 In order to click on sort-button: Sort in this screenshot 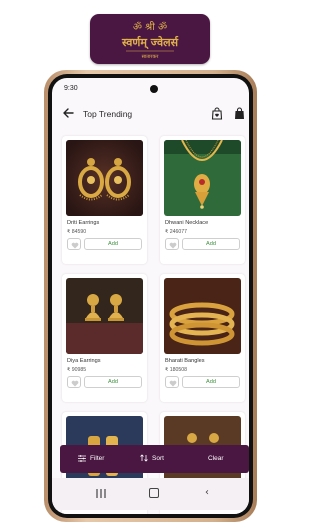, I will do `click(152, 459)`.